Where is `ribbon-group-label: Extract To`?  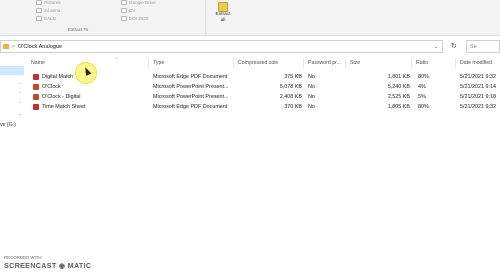 ribbon-group-label: Extract To is located at coordinates (78, 29).